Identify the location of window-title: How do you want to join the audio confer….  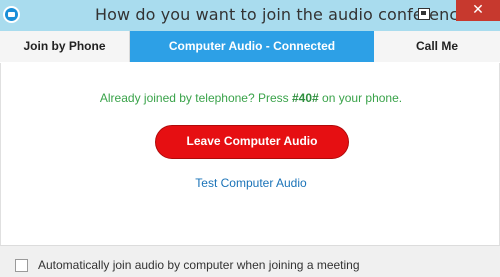
(286, 14).